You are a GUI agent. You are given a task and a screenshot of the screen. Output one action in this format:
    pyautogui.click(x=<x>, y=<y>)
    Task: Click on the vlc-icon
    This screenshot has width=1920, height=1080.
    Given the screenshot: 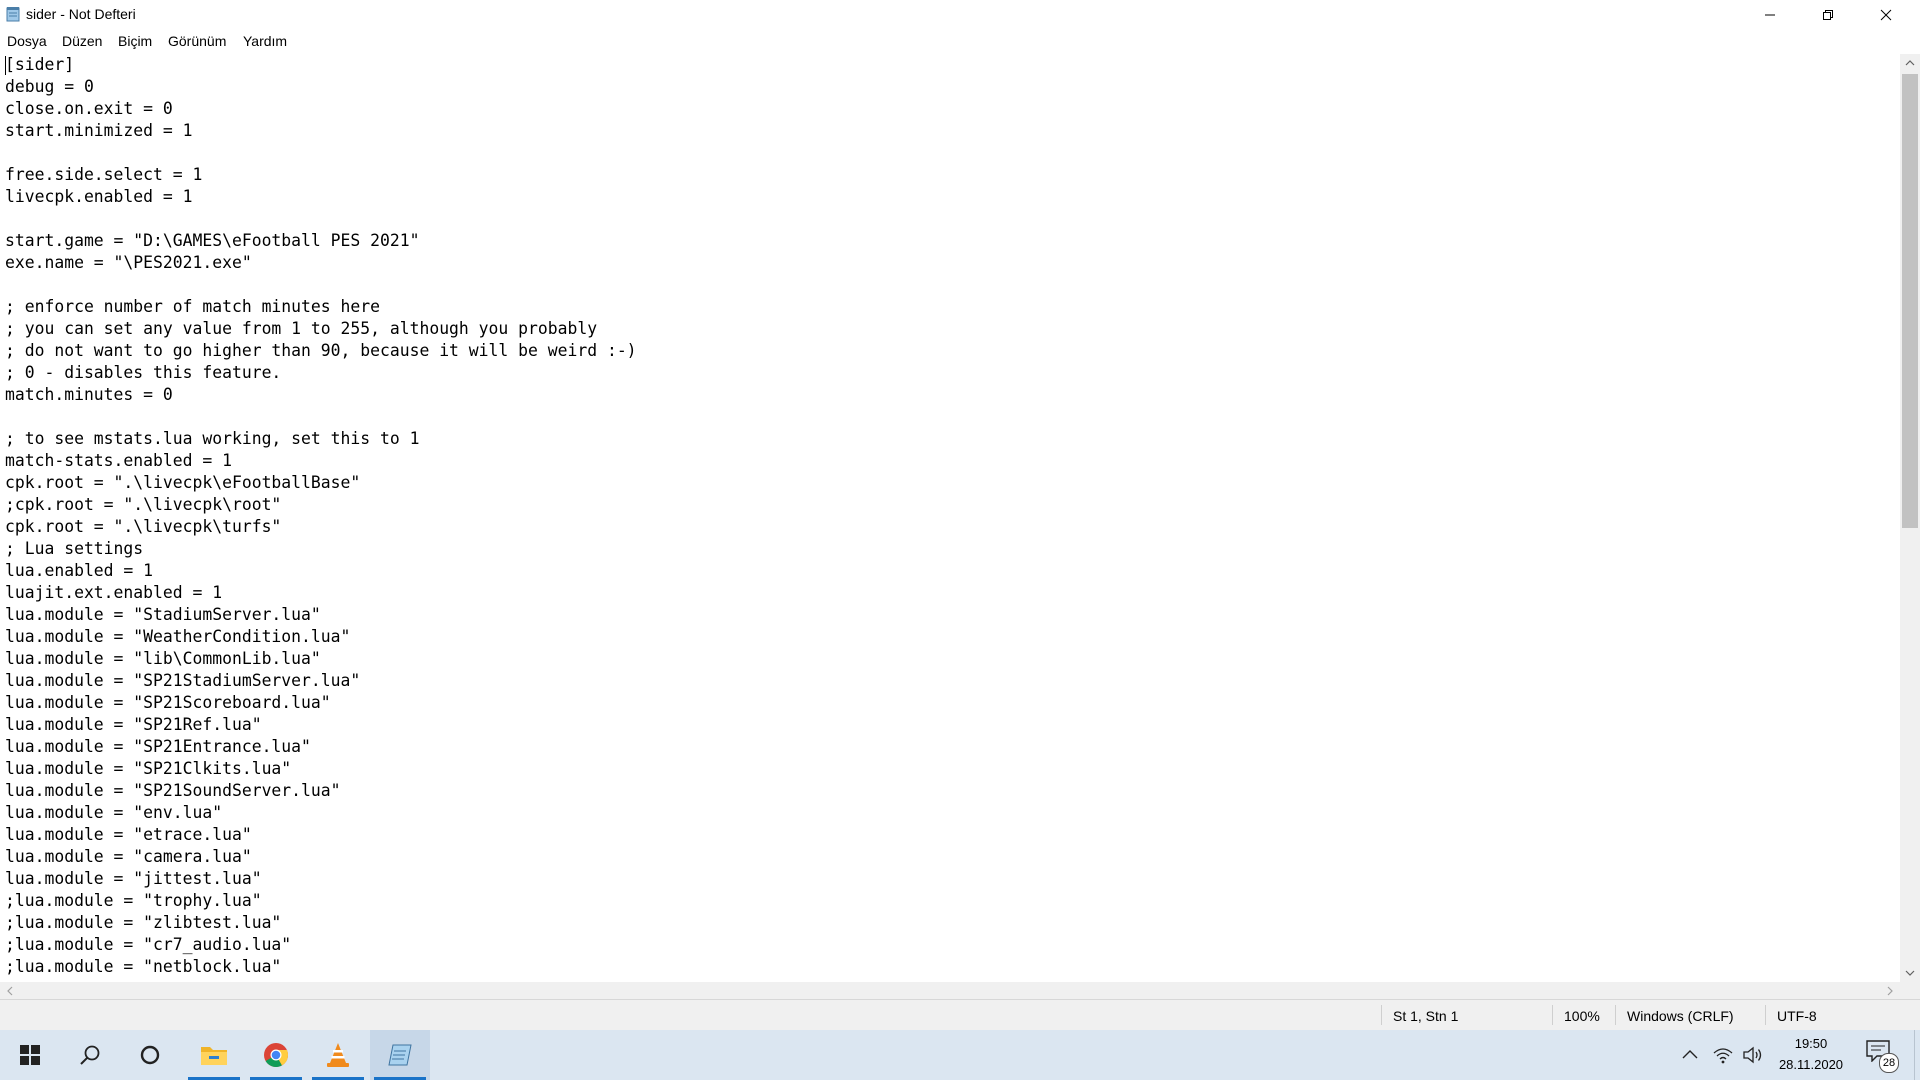 What is the action you would take?
    pyautogui.click(x=338, y=1055)
    